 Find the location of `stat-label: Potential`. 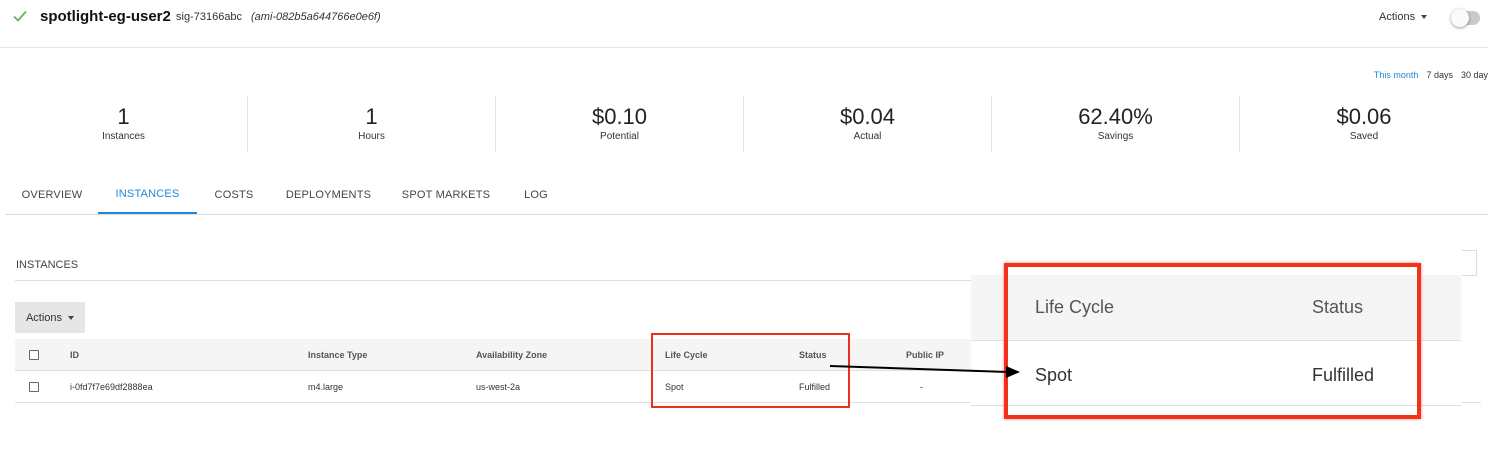

stat-label: Potential is located at coordinates (619, 136).